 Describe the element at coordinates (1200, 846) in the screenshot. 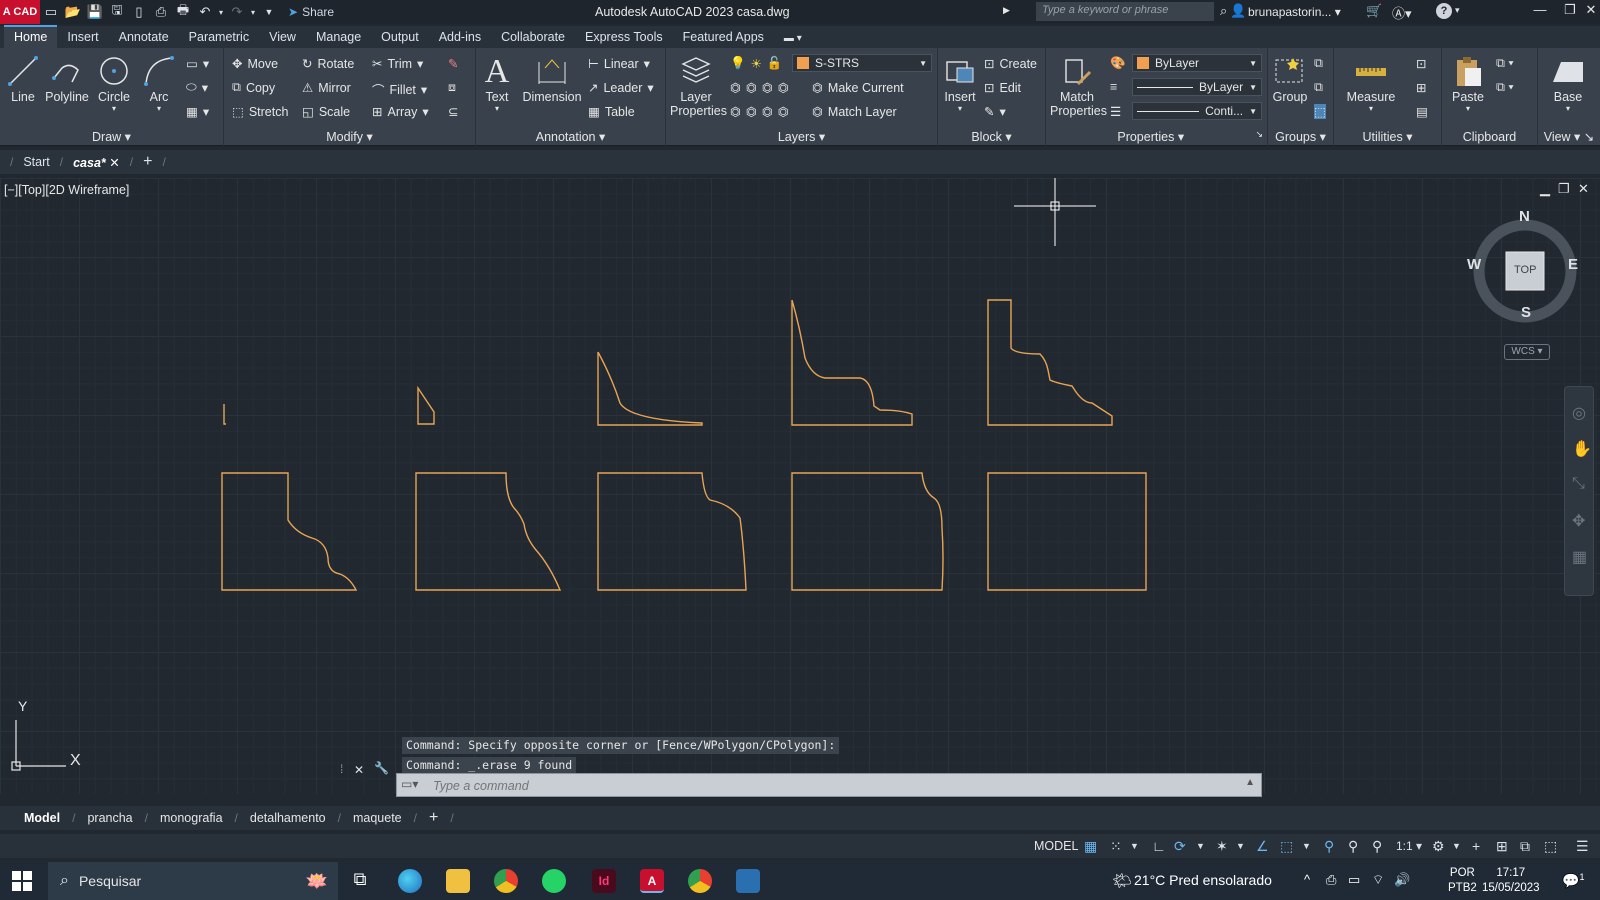

I see `polar-dropdown-icon: ▼` at that location.